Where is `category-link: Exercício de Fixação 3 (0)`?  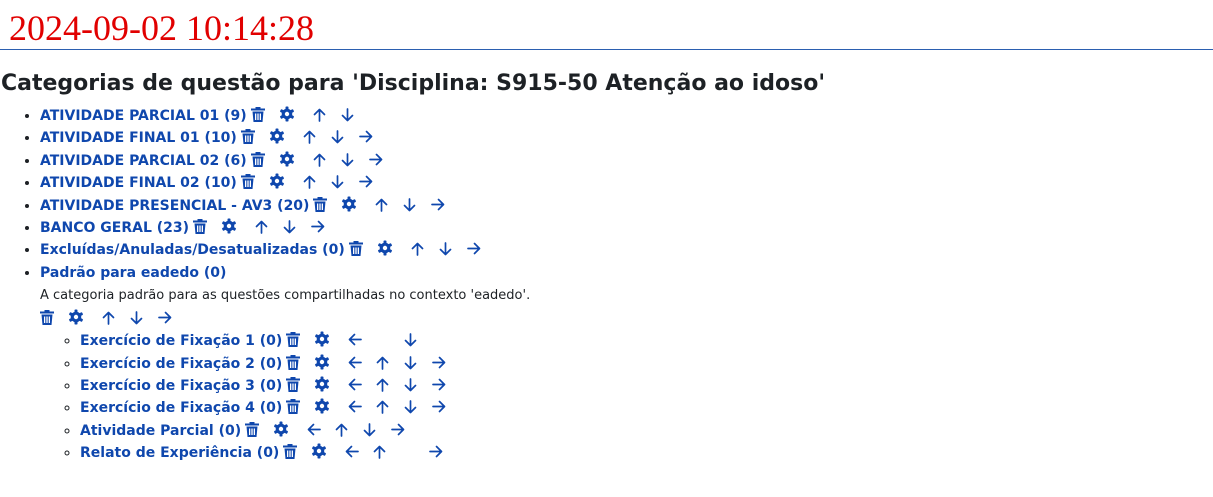 category-link: Exercício de Fixação 3 (0) is located at coordinates (181, 386).